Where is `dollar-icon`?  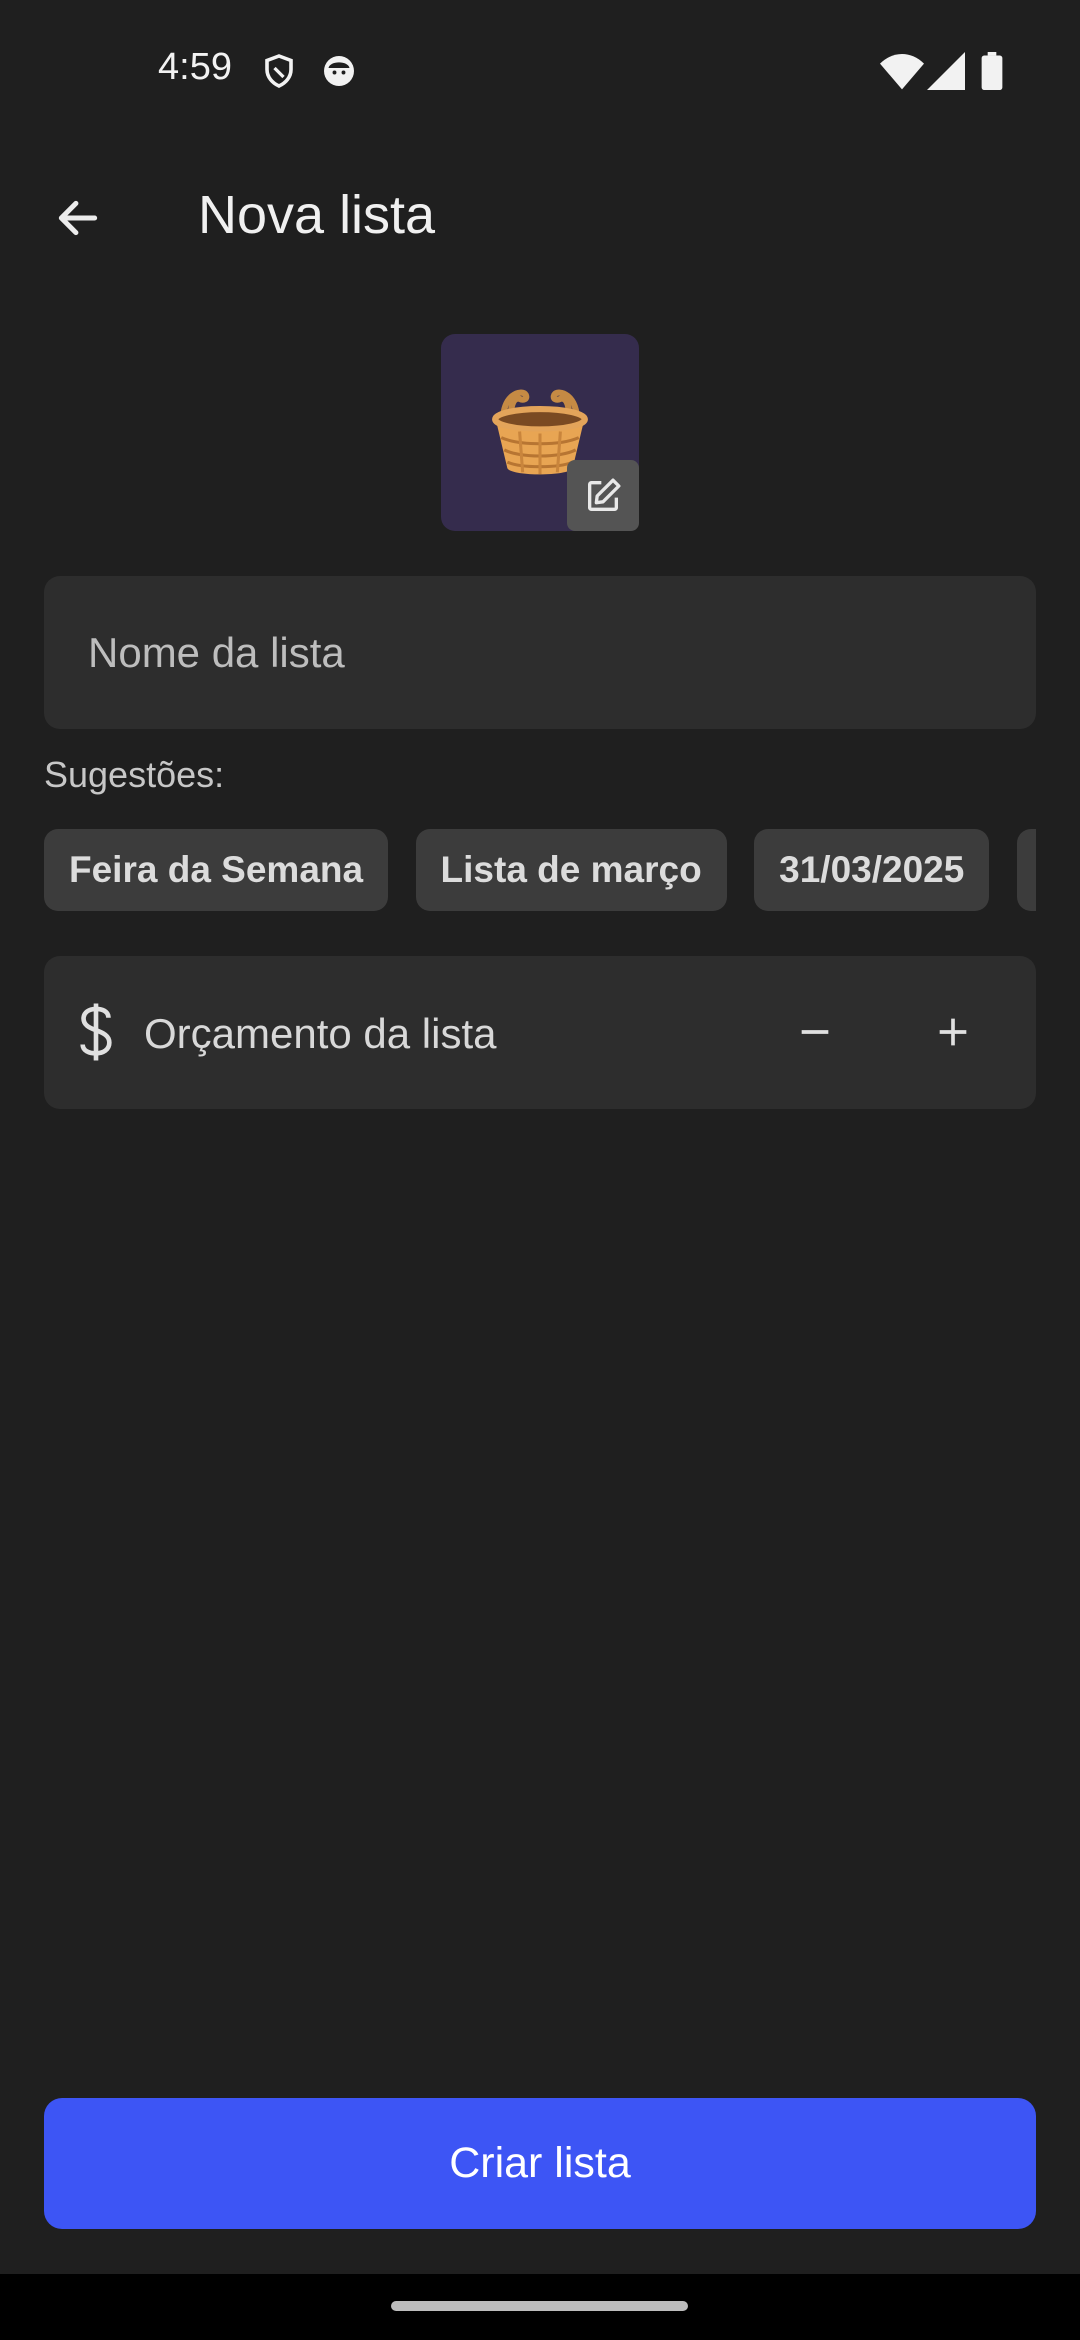
dollar-icon is located at coordinates (96, 1032).